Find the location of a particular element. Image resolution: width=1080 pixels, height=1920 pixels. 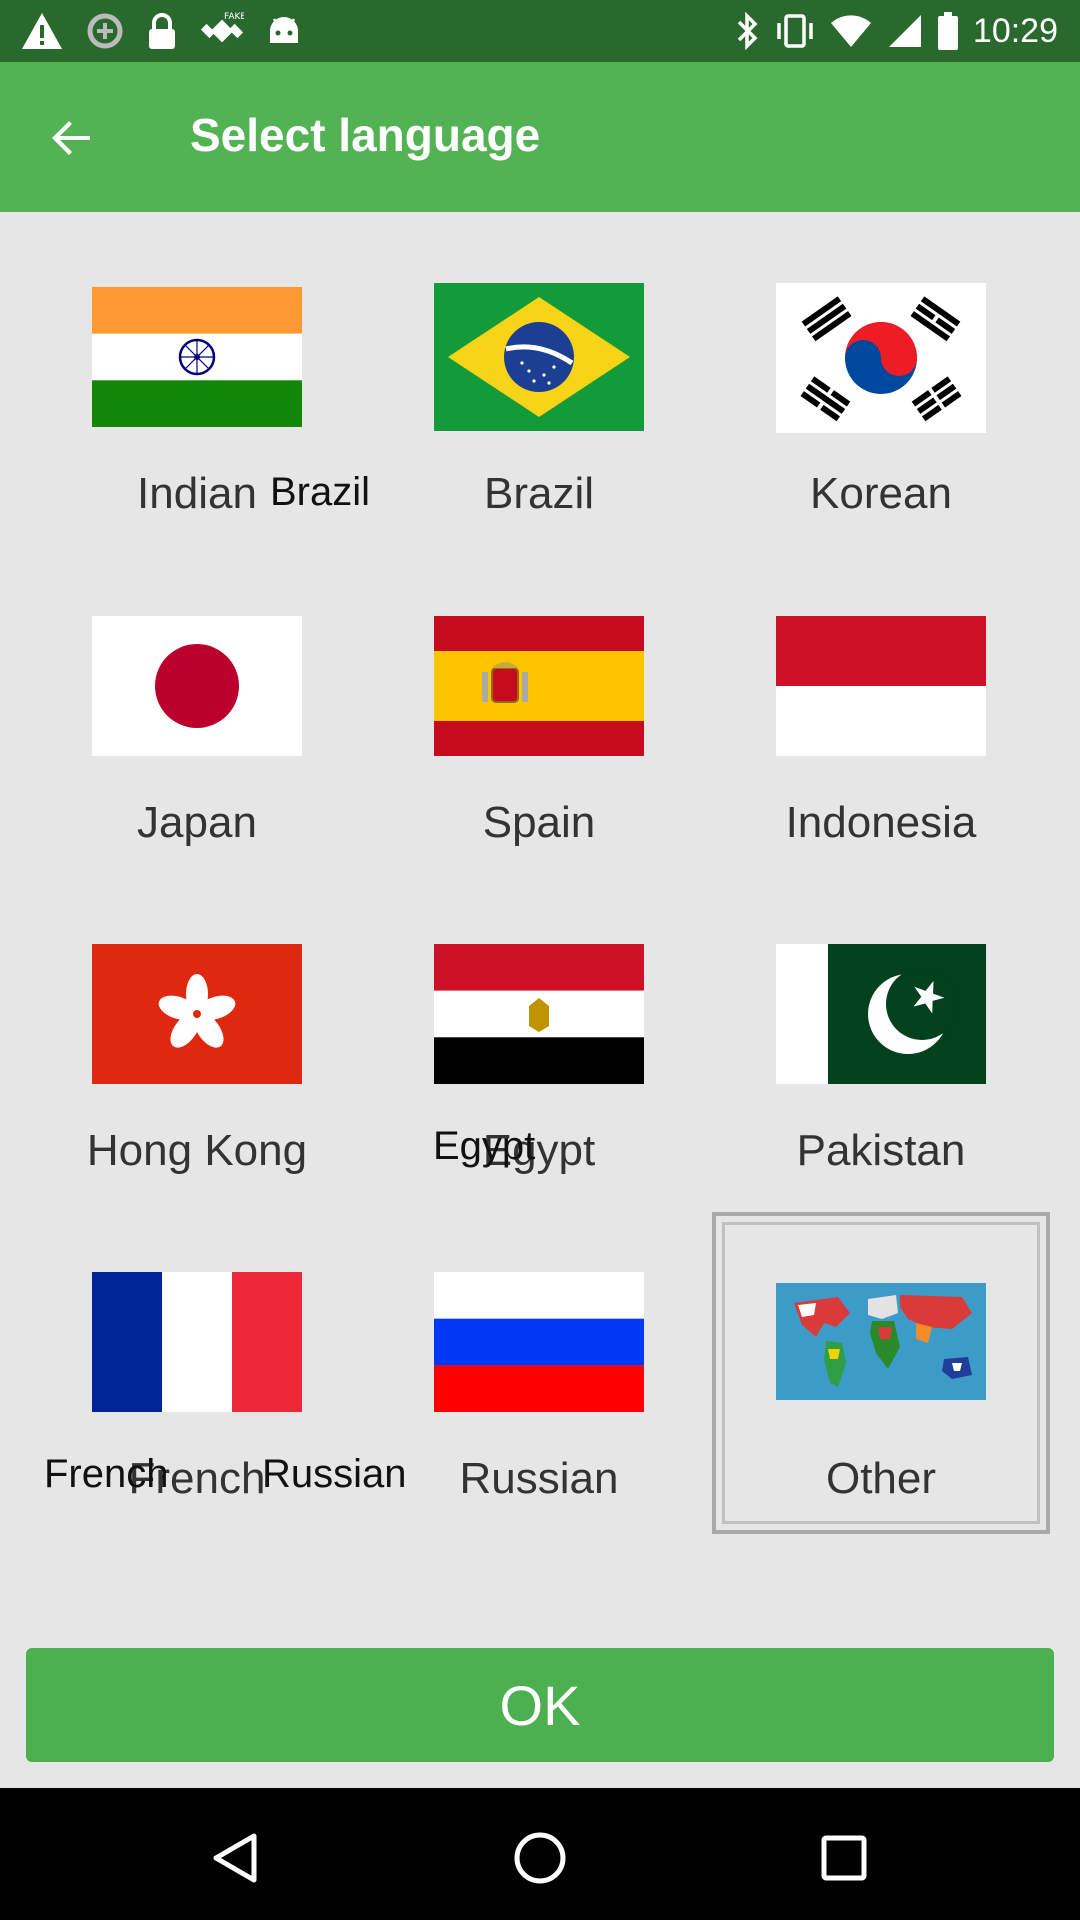

status-bar: FAKE 10:29 is located at coordinates (540, 31).